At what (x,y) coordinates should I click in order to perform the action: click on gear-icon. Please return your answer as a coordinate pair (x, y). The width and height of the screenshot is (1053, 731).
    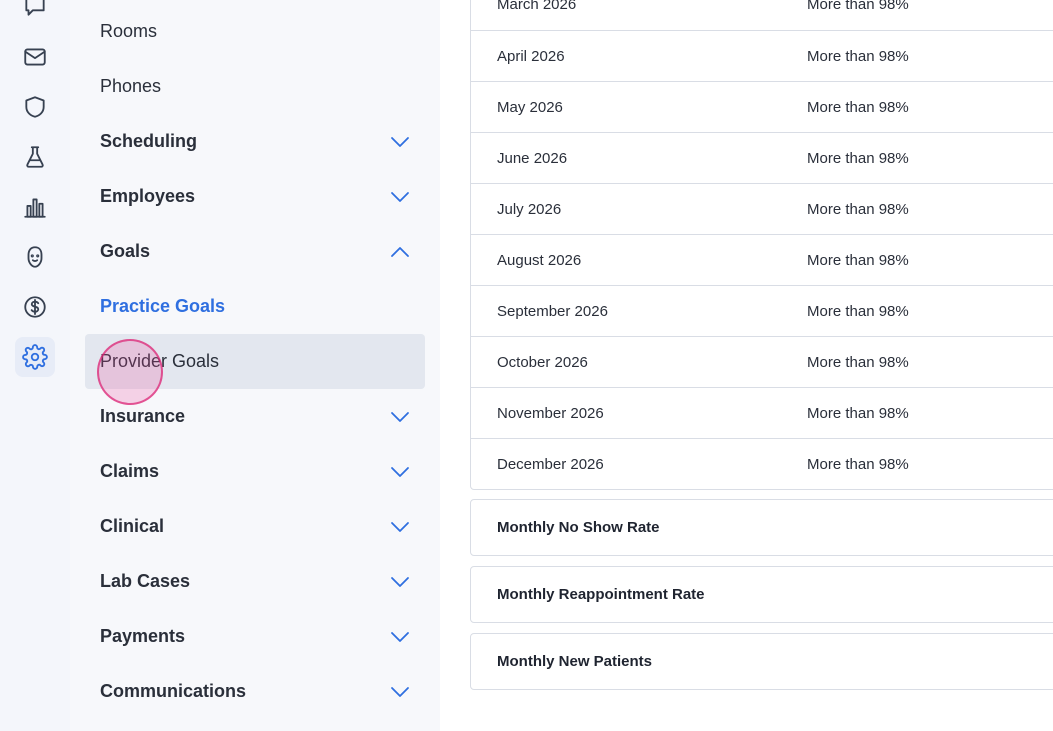
    Looking at the image, I should click on (35, 357).